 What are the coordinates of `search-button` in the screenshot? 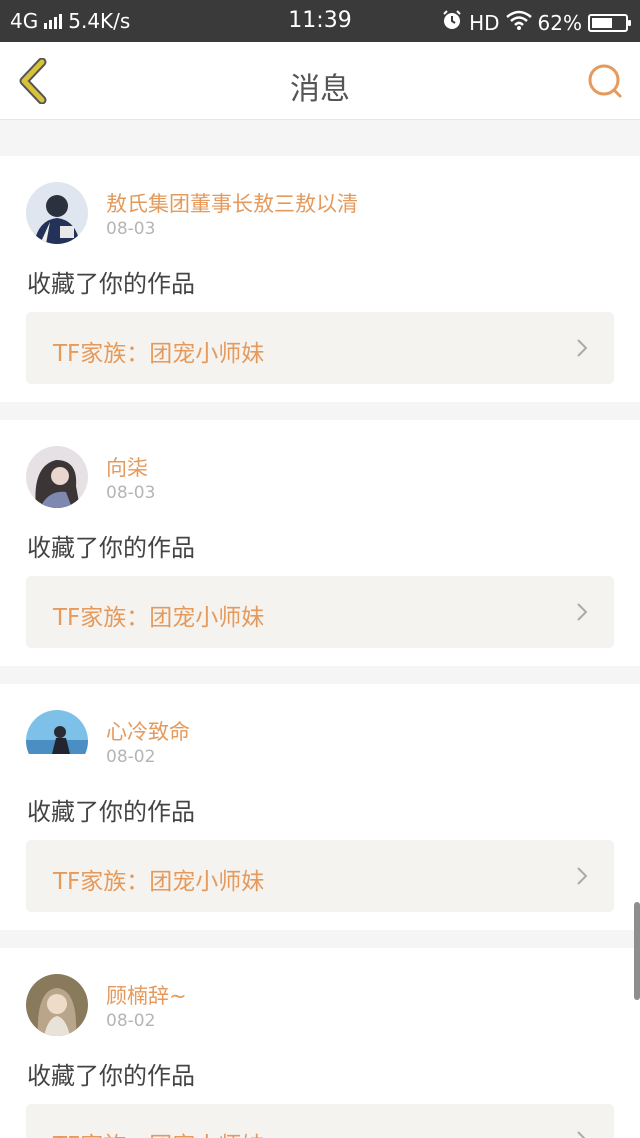 It's located at (605, 81).